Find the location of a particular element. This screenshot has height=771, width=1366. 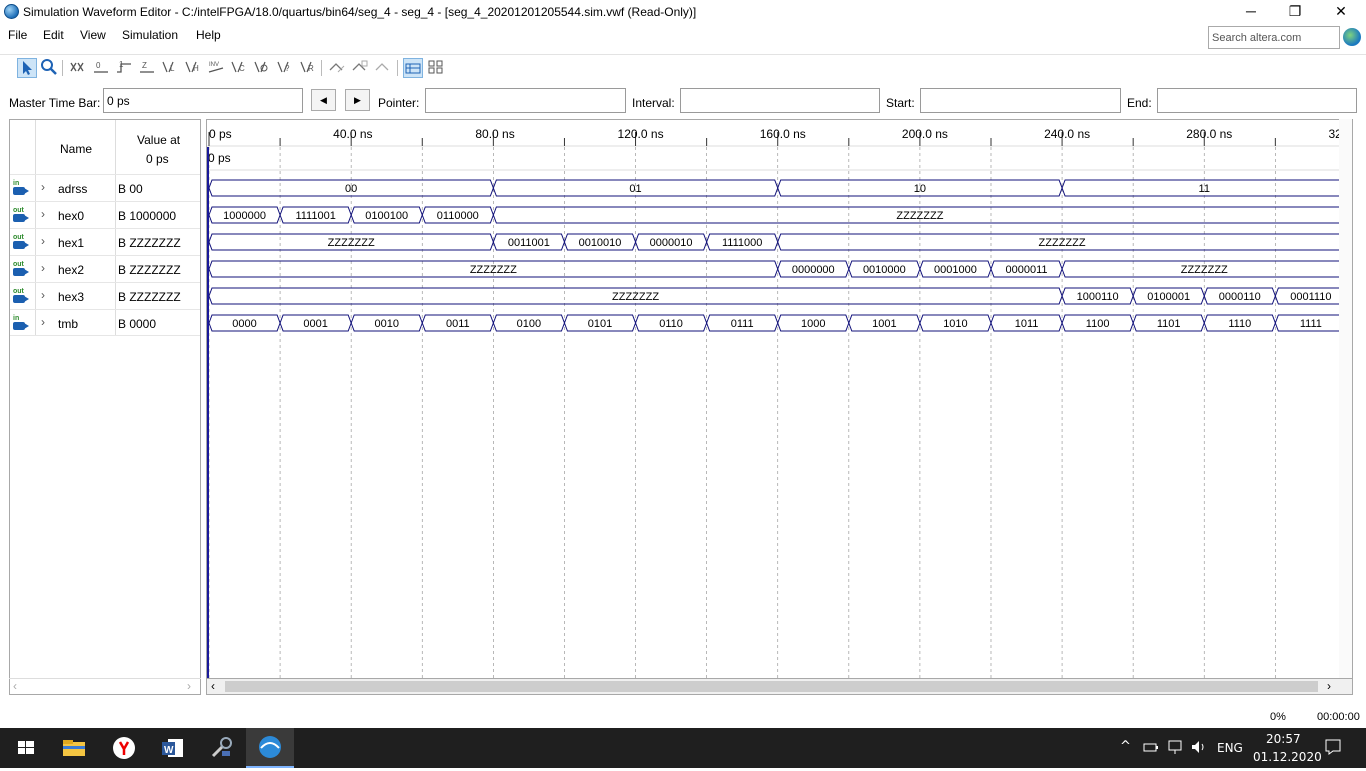

language-indicator: ENG is located at coordinates (1230, 748).